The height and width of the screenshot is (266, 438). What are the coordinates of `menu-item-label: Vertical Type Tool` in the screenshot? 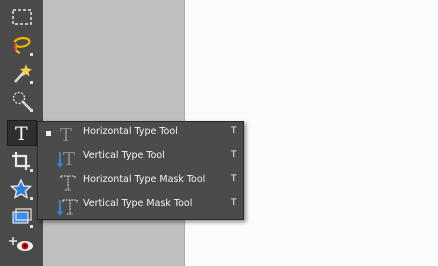 It's located at (124, 155).